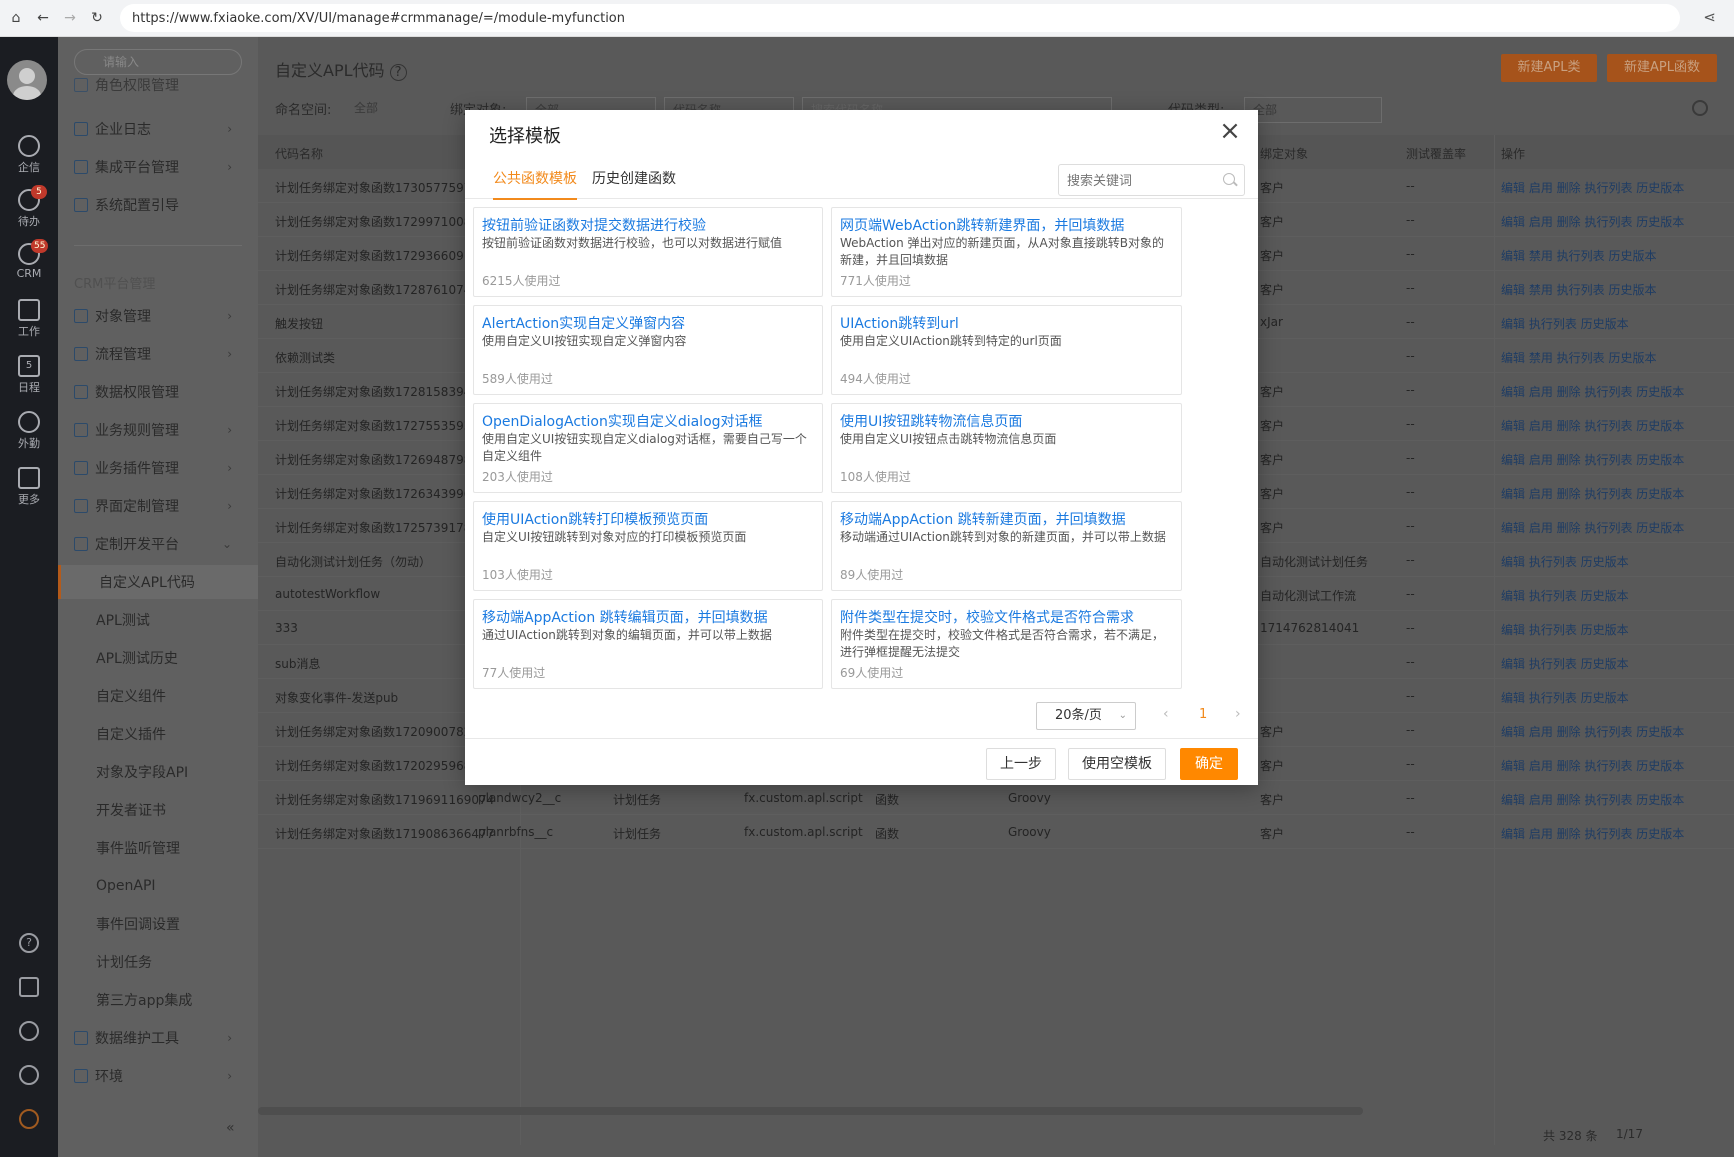  What do you see at coordinates (1117, 764) in the screenshot?
I see `use-blank-template-button: 使用空模板` at bounding box center [1117, 764].